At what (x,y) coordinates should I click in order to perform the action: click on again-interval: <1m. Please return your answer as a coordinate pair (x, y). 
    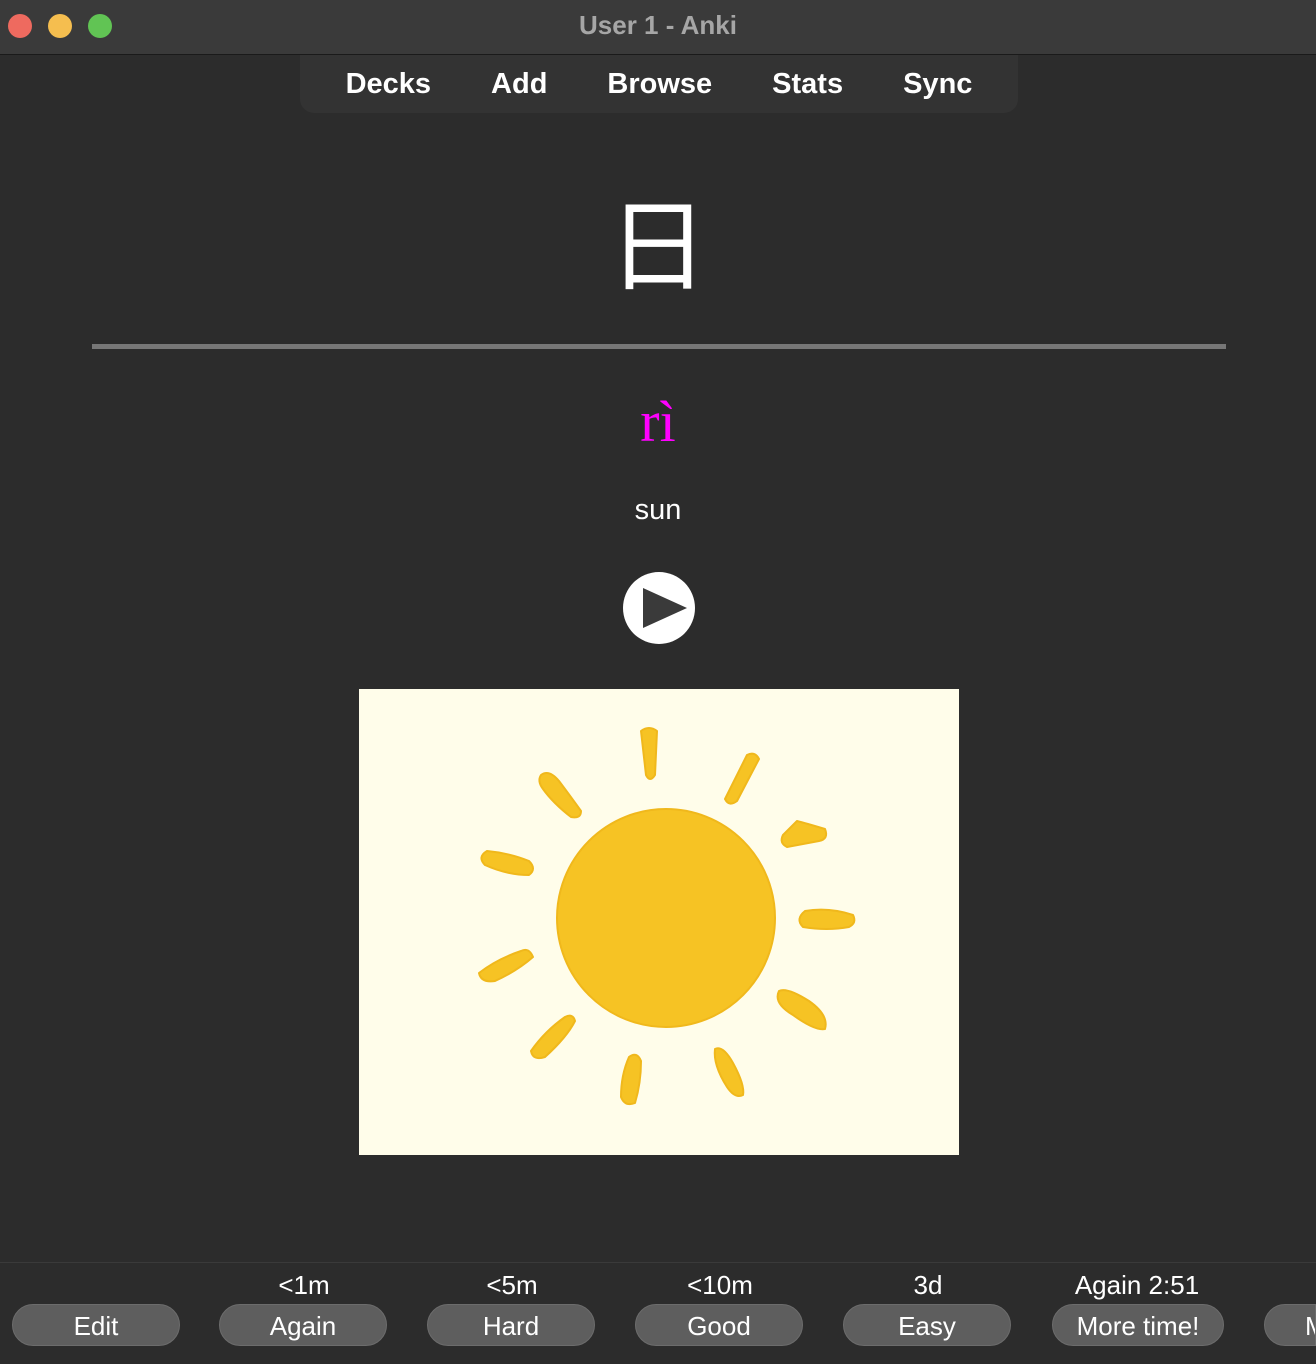
    Looking at the image, I should click on (304, 1285).